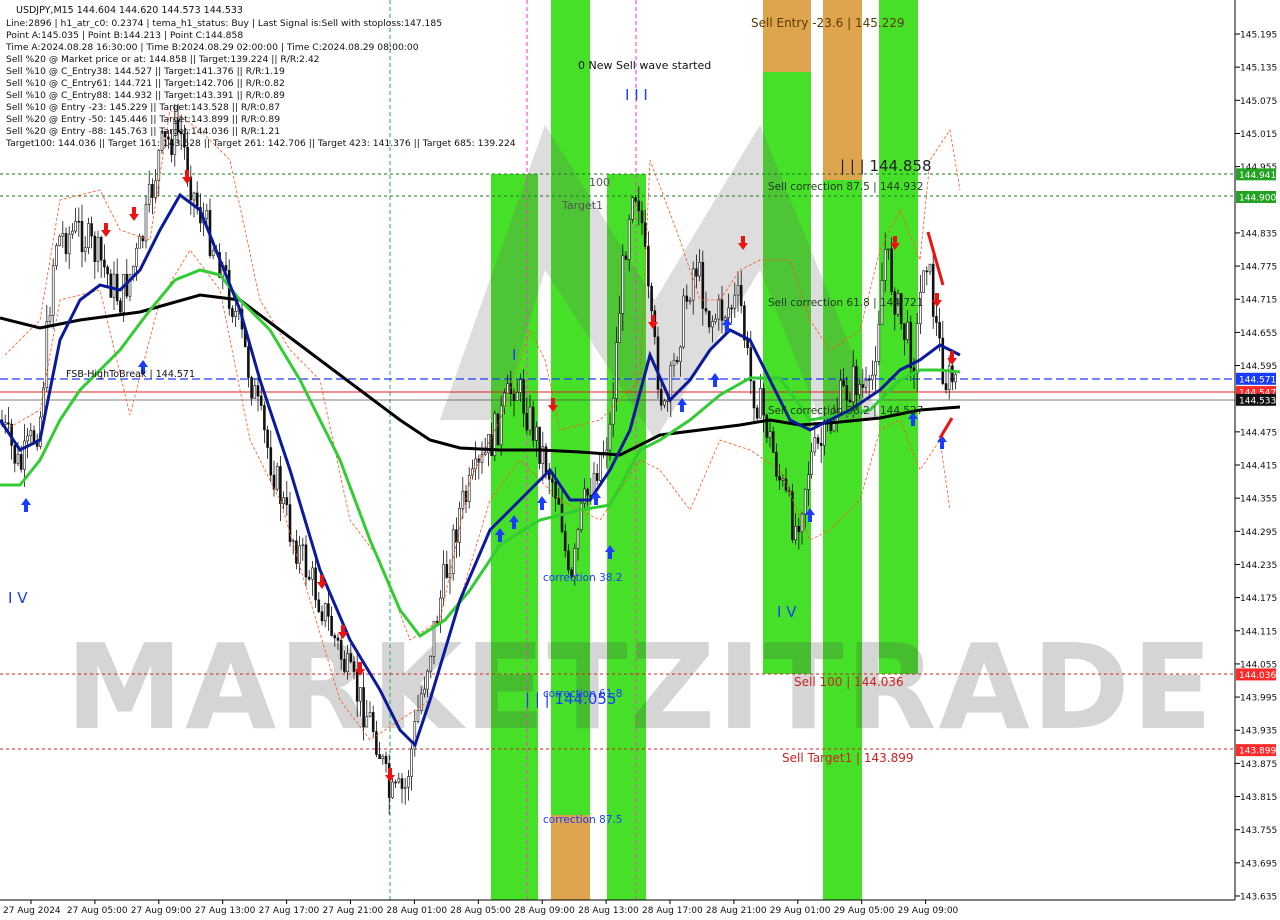 The width and height of the screenshot is (1280, 920). I want to click on price-tick-label: 144.355, so click(1258, 500).